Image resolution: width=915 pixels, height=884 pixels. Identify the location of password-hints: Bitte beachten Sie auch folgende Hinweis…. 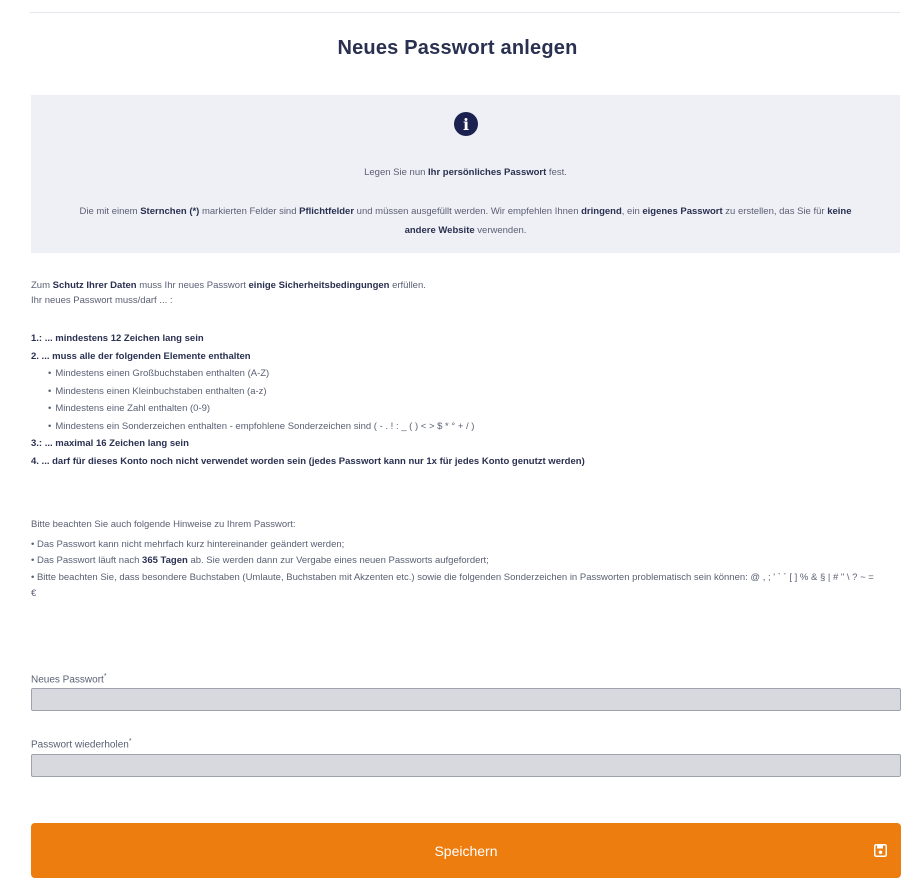
(453, 560).